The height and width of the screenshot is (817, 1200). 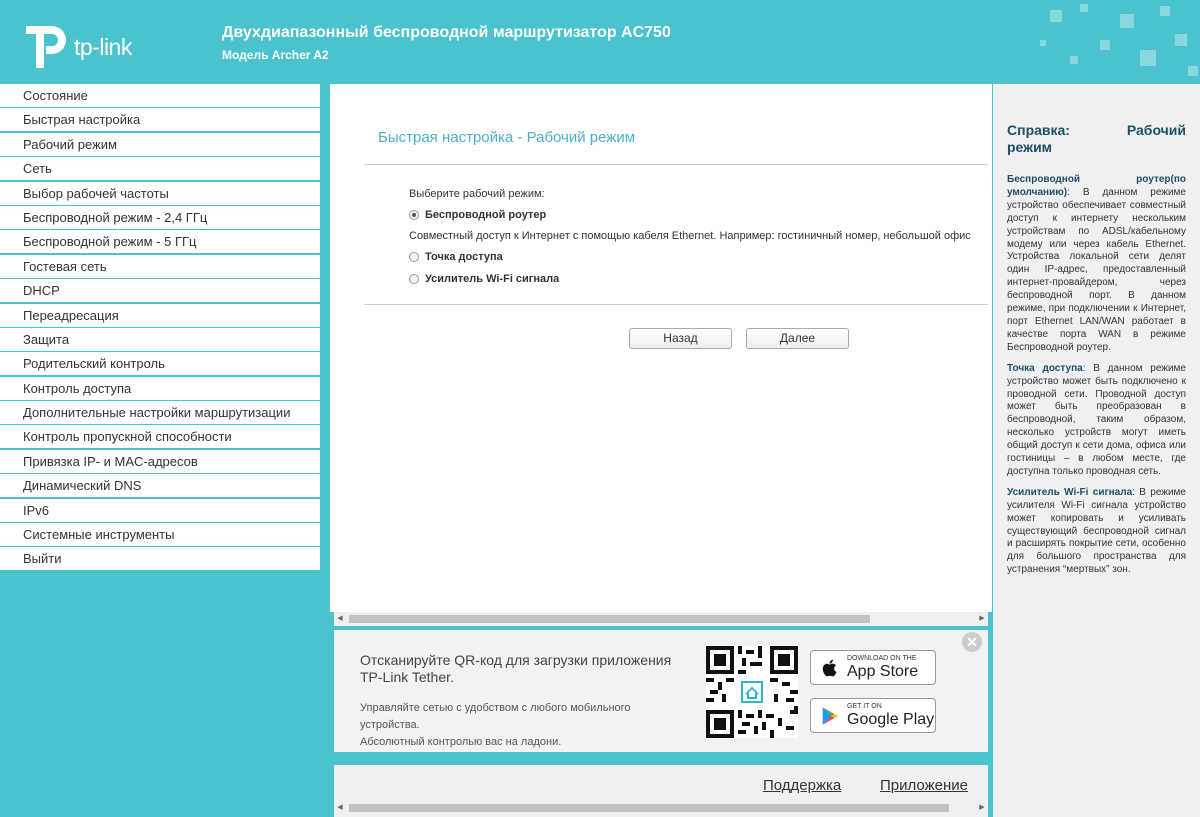 What do you see at coordinates (160, 510) in the screenshot?
I see `sidebar-item-ipv6: IPv6` at bounding box center [160, 510].